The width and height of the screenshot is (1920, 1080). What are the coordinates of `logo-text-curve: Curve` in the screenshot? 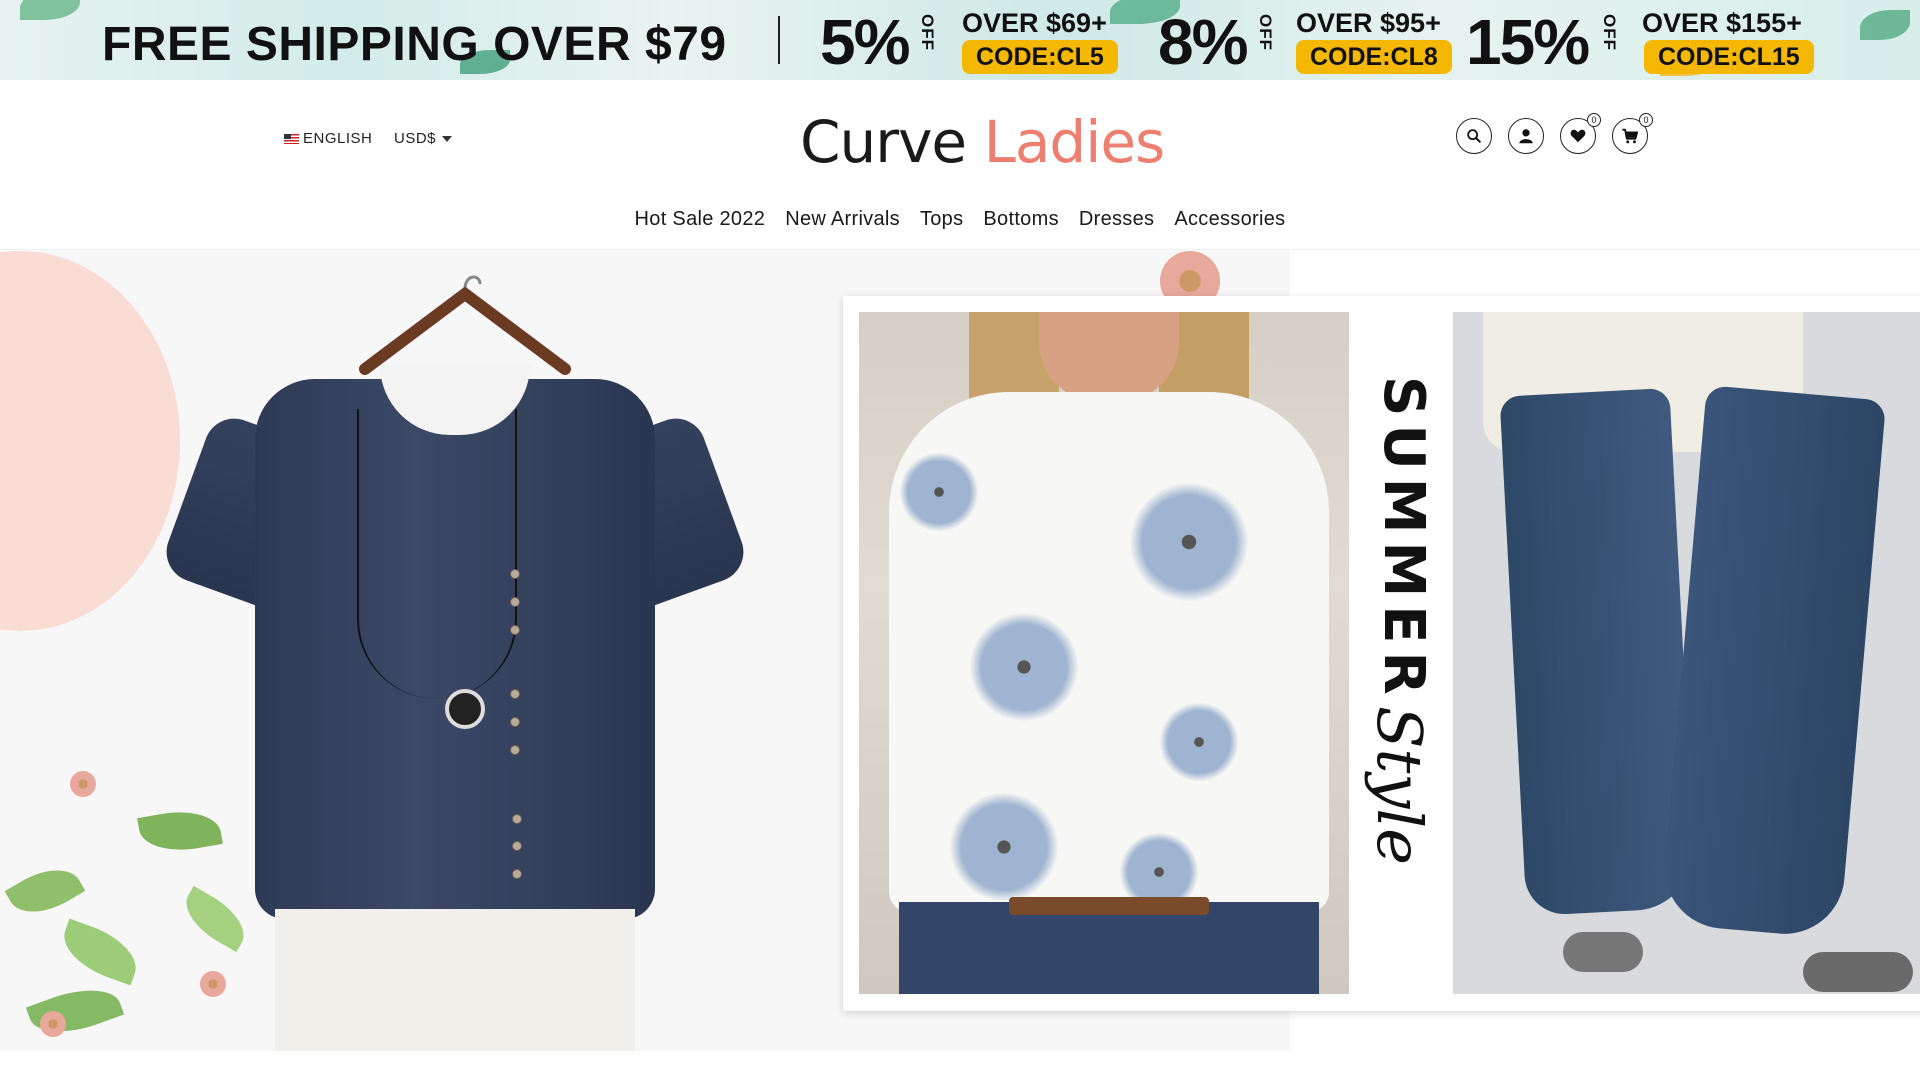 It's located at (883, 142).